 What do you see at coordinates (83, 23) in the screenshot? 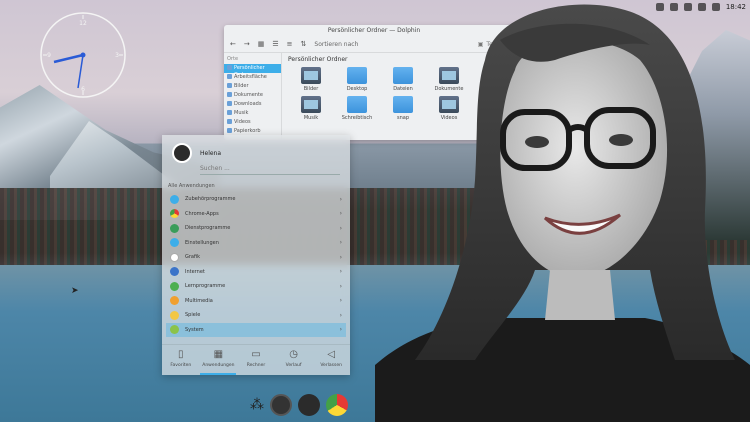
I see `clock-num-12: 12` at bounding box center [83, 23].